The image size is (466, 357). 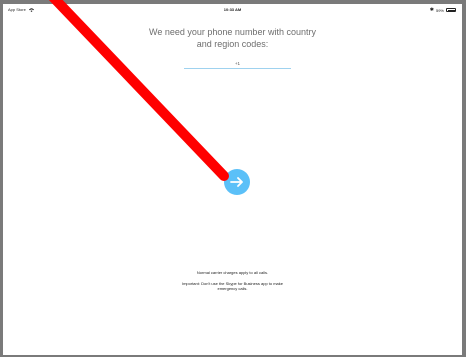 I want to click on phone-number-input, so click(x=237, y=64).